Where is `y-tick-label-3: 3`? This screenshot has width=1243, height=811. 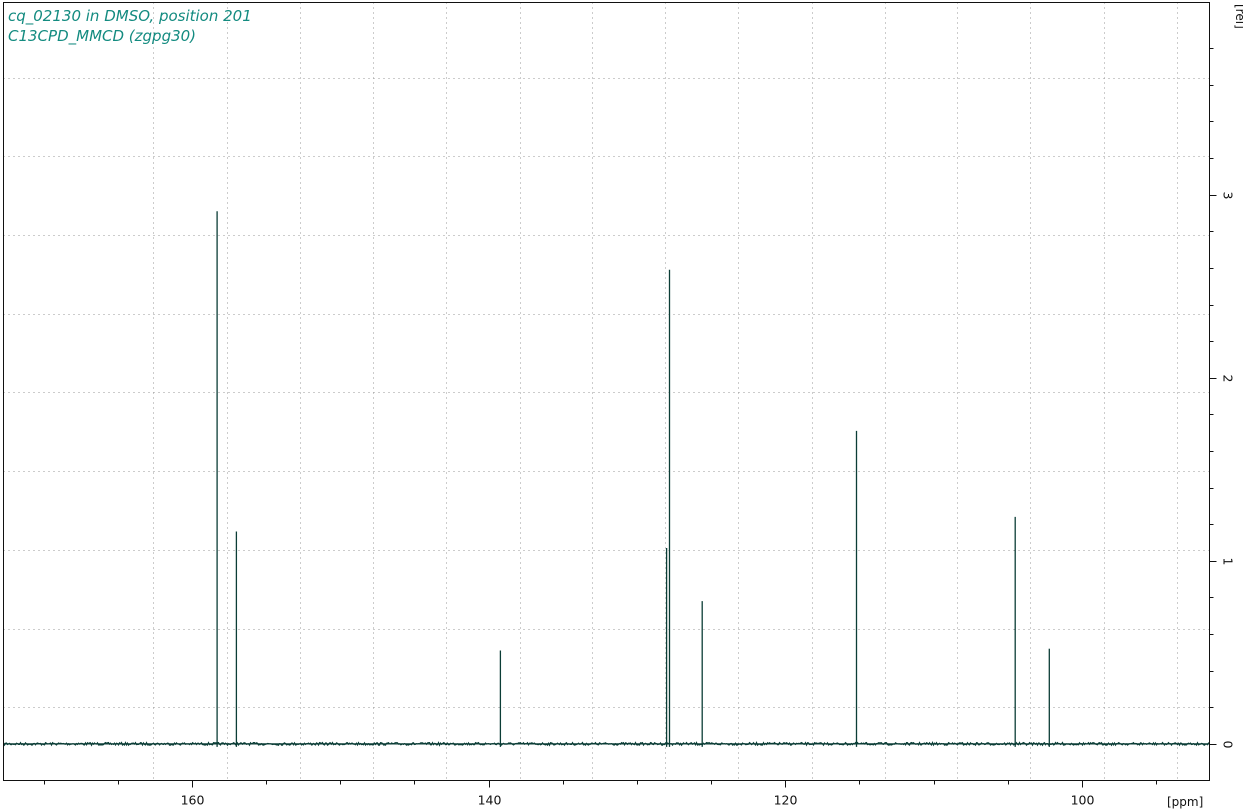 y-tick-label-3: 3 is located at coordinates (1228, 196).